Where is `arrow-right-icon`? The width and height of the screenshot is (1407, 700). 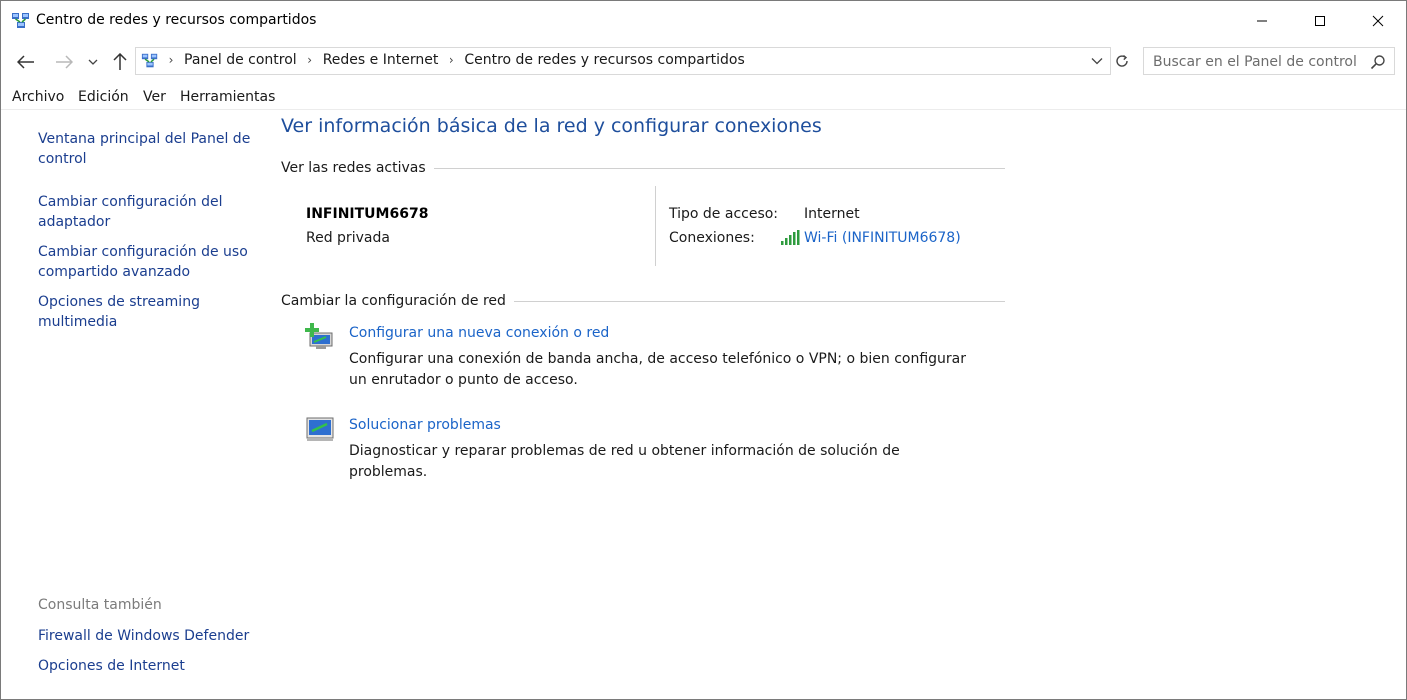 arrow-right-icon is located at coordinates (64, 62).